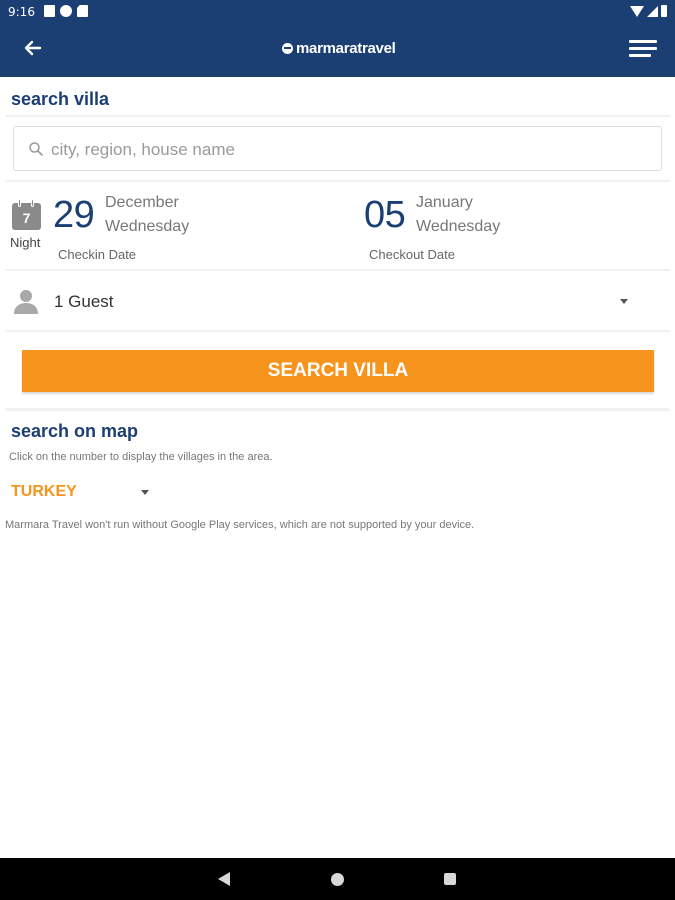  Describe the element at coordinates (337, 12) in the screenshot. I see `status-bar: 9:16` at that location.